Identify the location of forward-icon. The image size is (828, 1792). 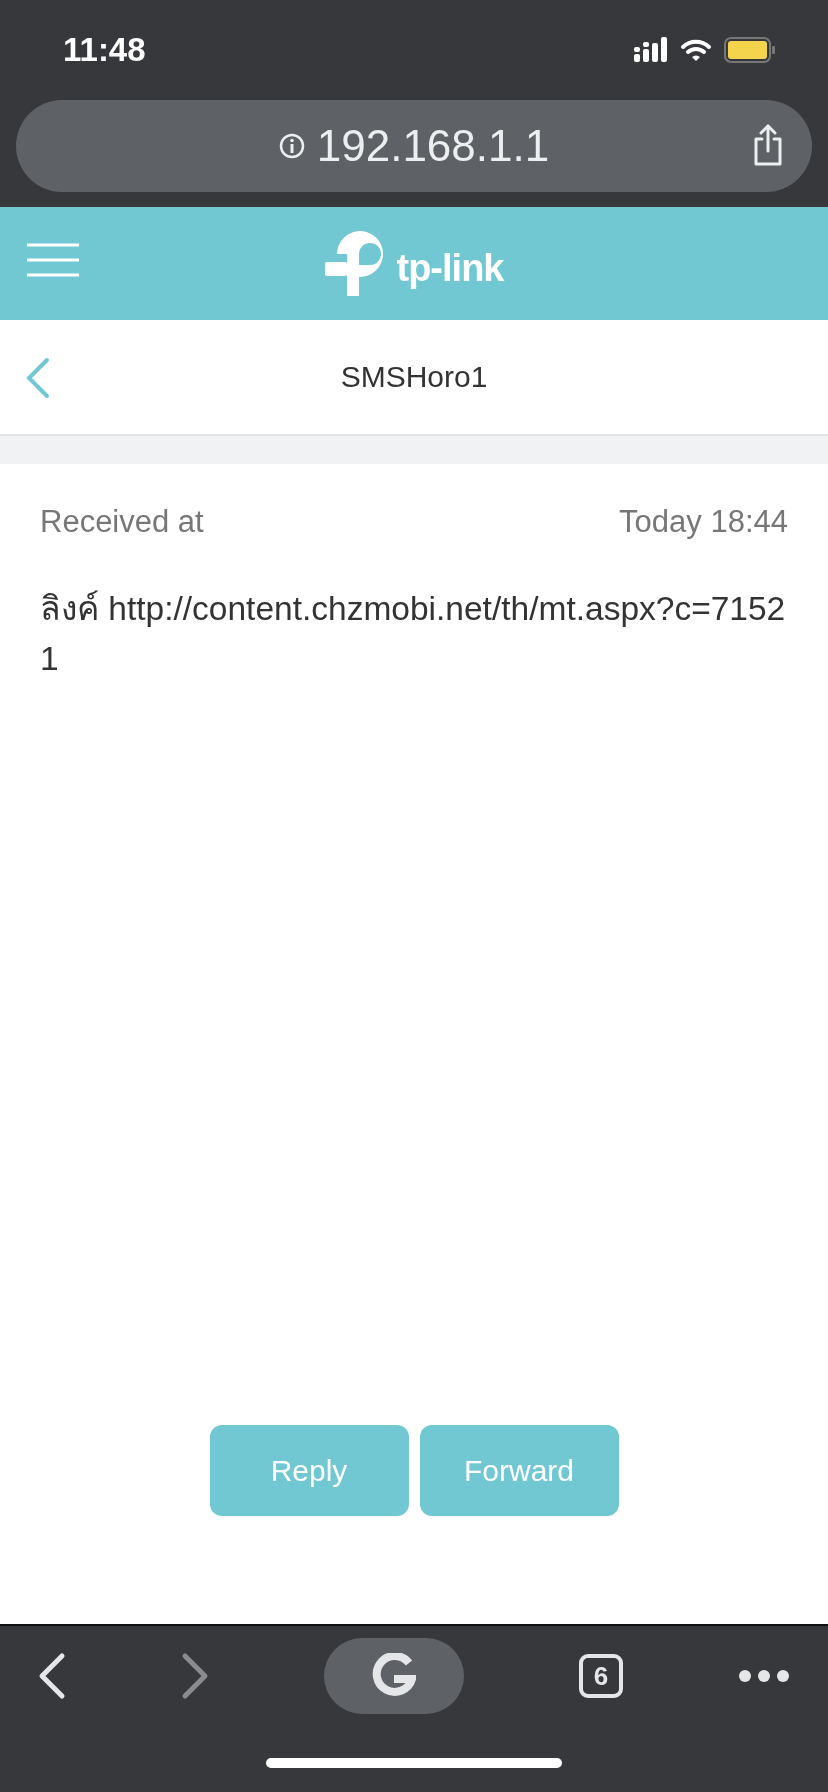
(195, 1676).